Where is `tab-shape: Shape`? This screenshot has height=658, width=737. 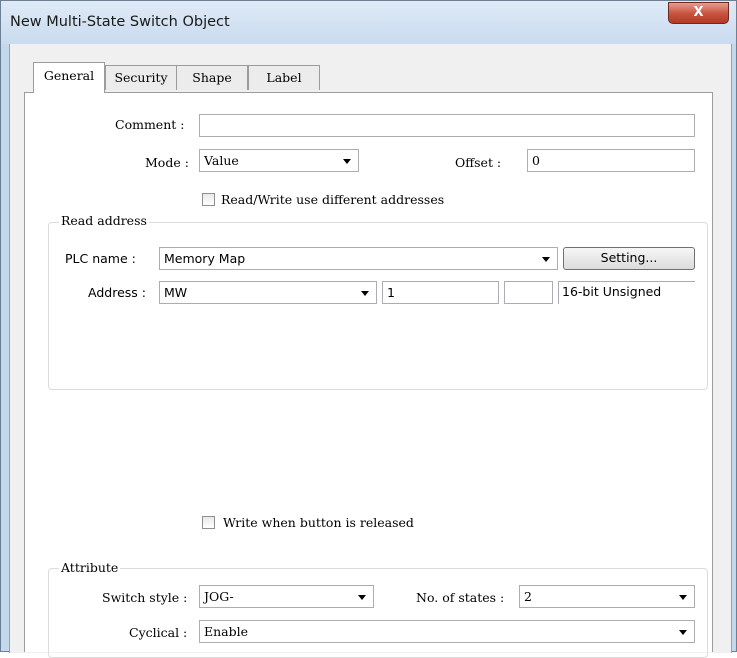 tab-shape: Shape is located at coordinates (212, 77).